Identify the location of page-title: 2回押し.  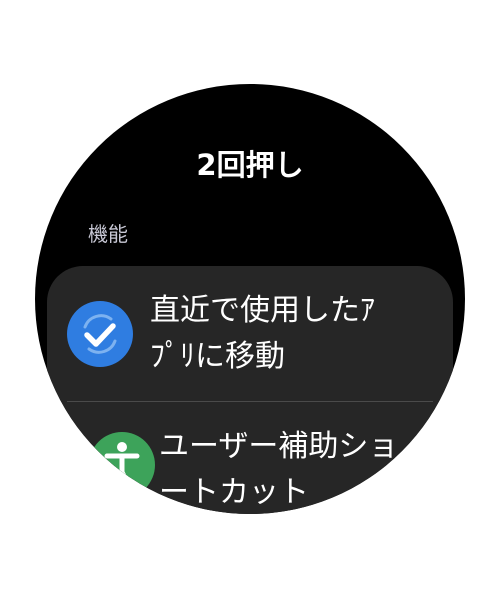
(250, 165).